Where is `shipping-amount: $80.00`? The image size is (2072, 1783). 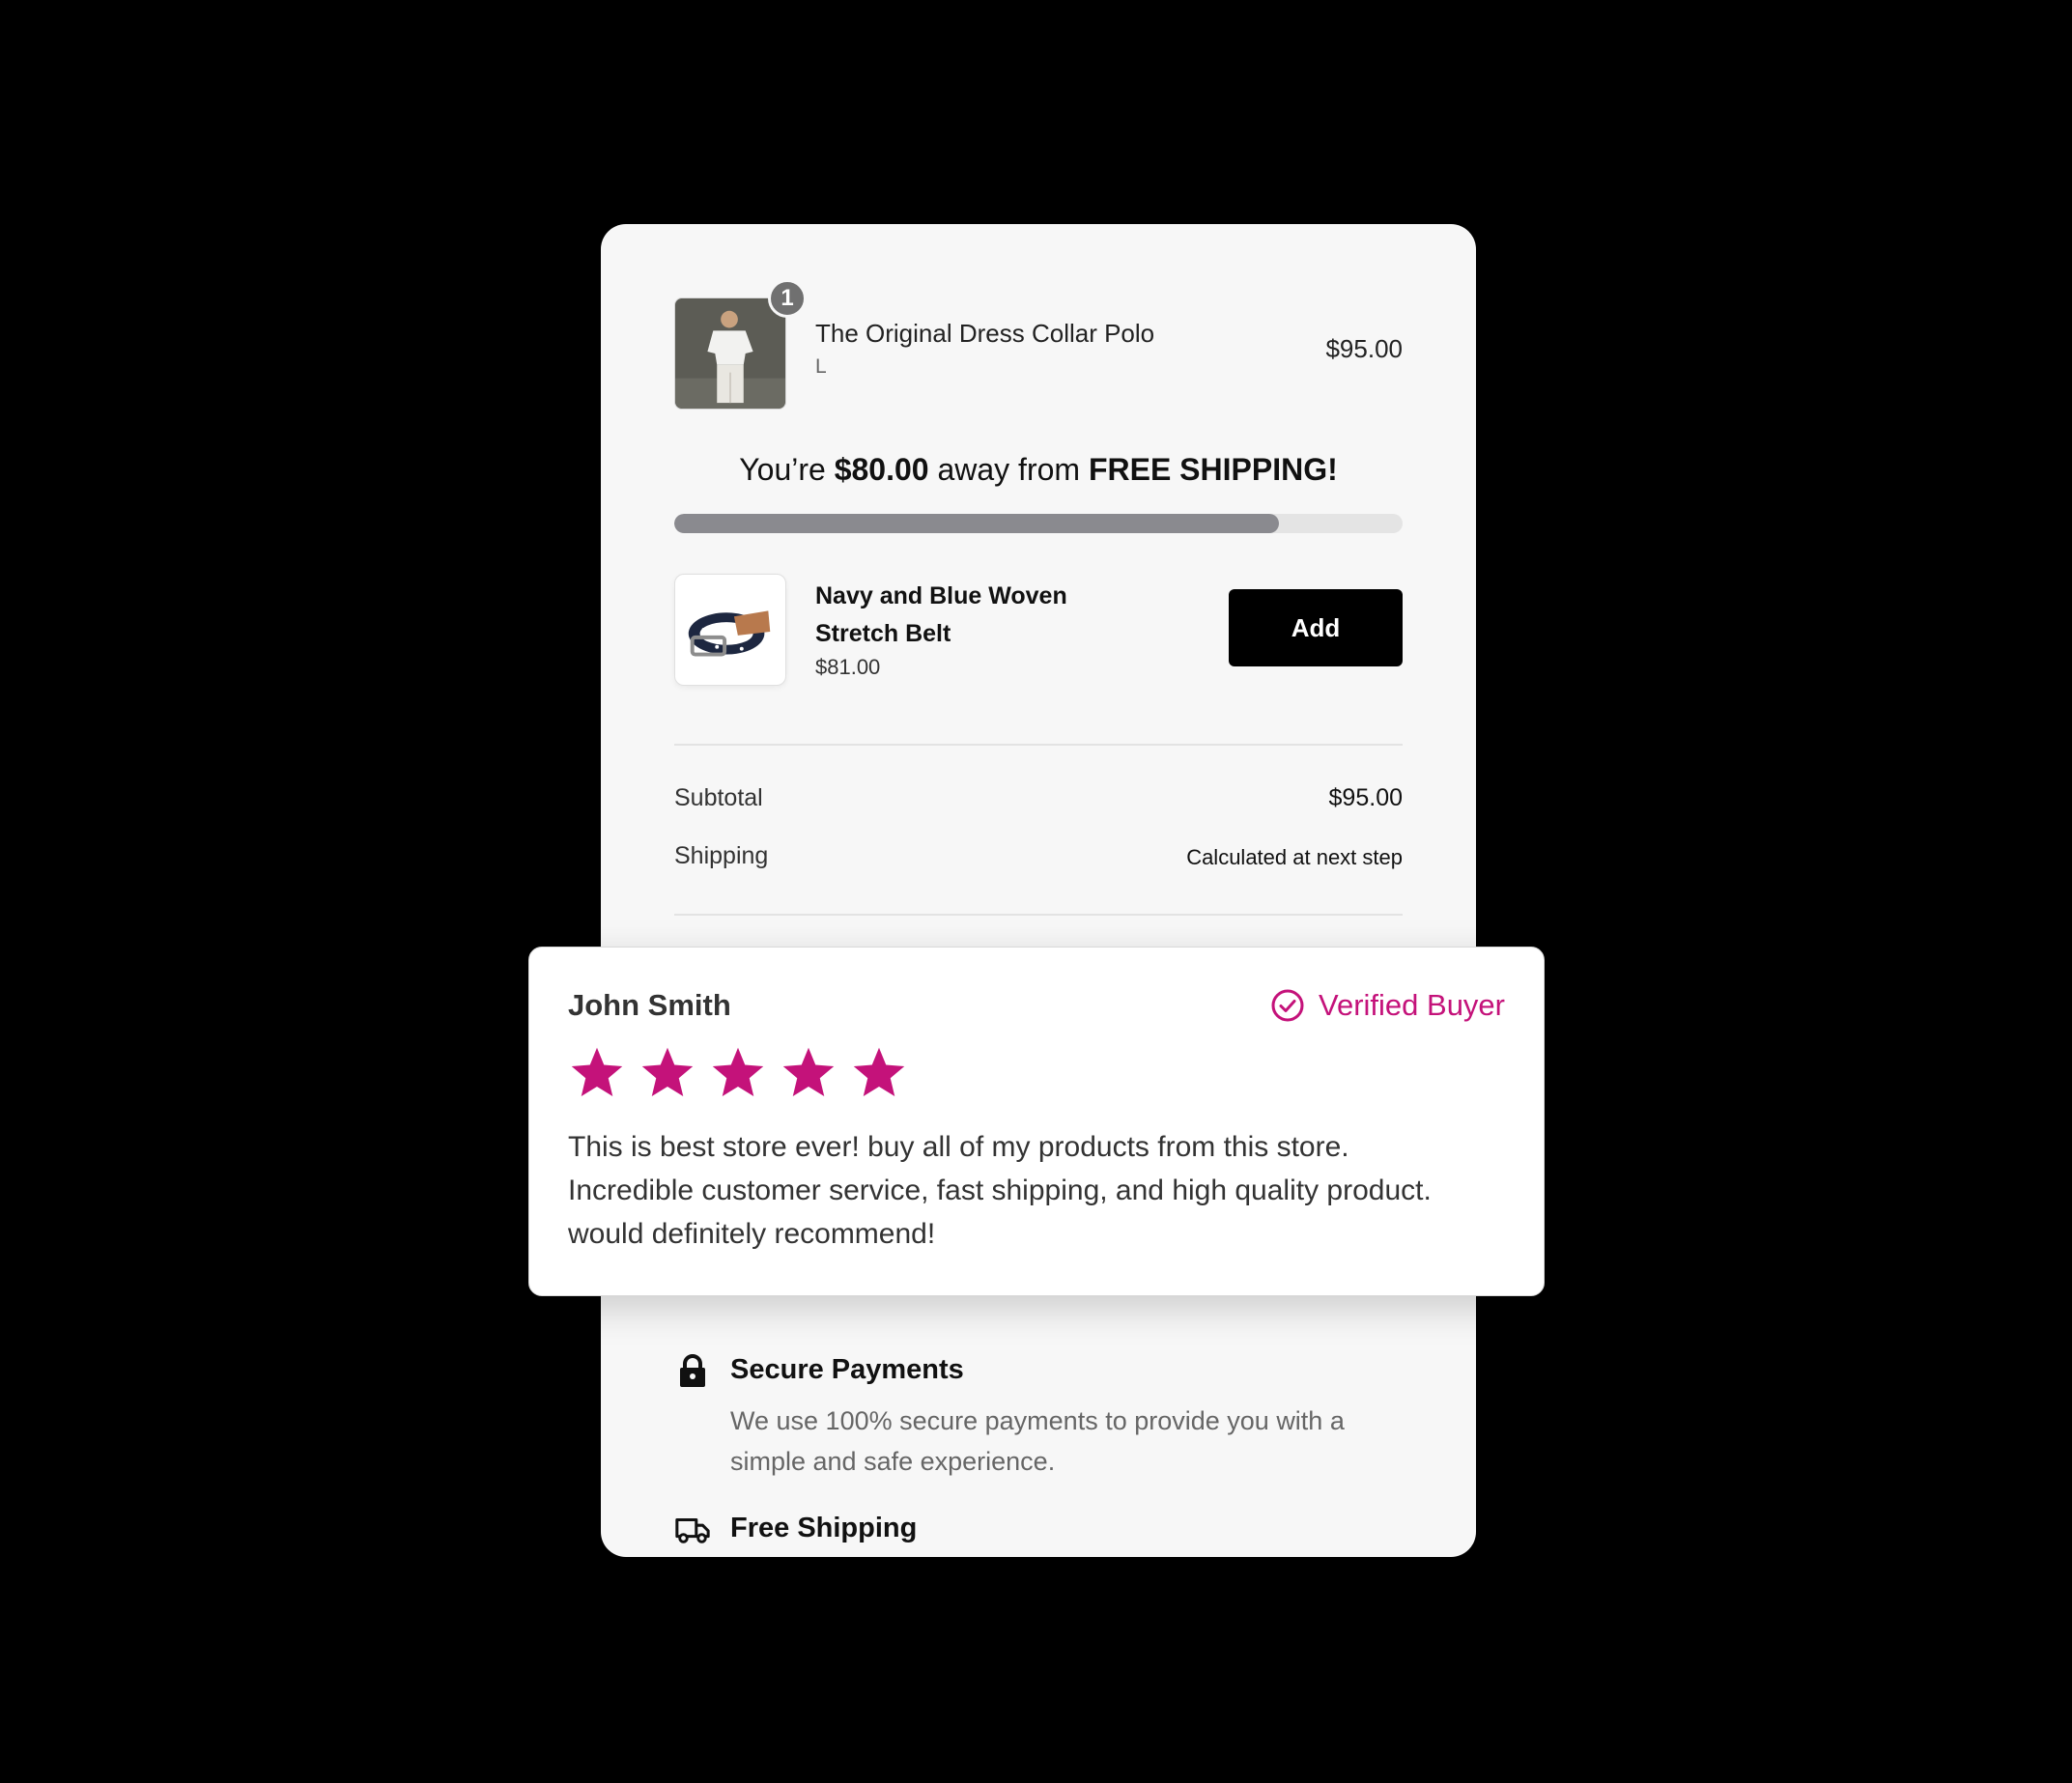
shipping-amount: $80.00 is located at coordinates (881, 470).